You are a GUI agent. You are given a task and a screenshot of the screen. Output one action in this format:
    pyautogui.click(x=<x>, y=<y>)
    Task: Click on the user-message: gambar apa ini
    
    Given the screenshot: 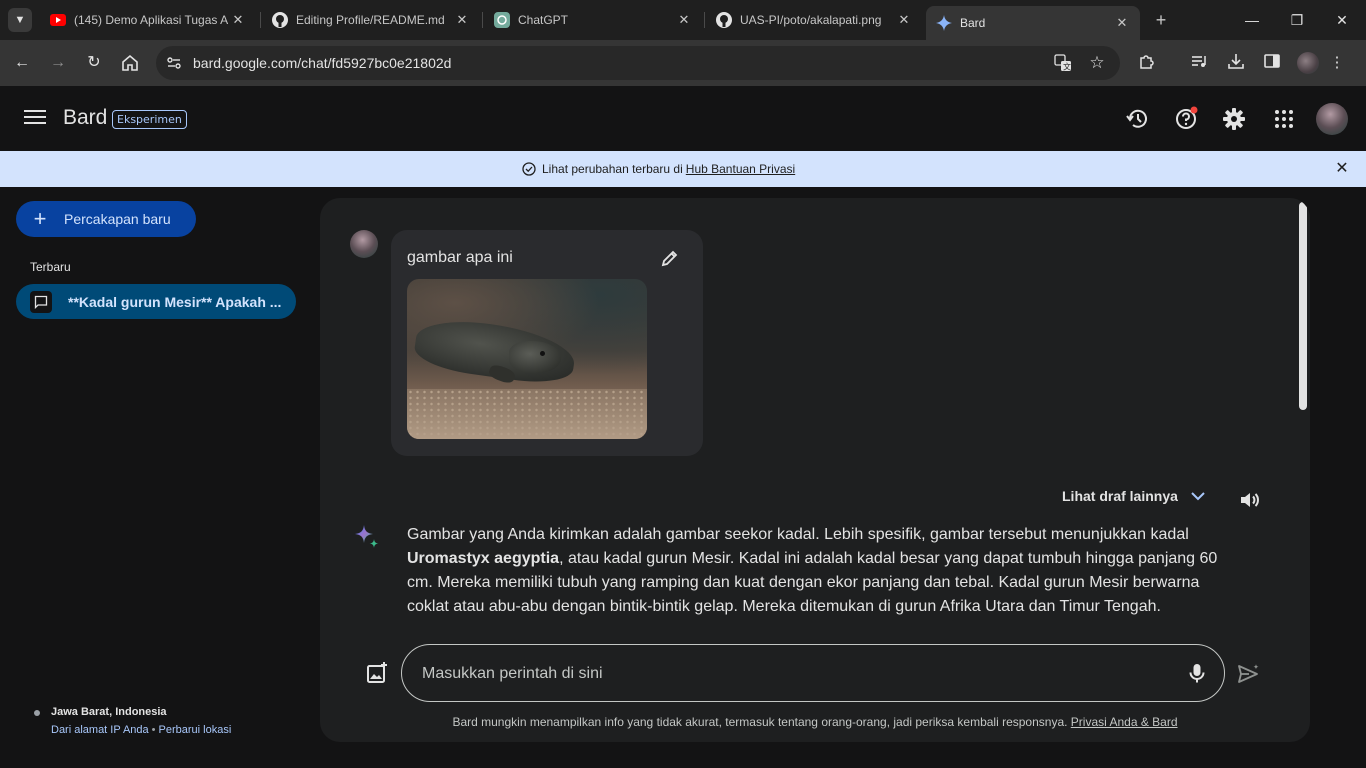 What is the action you would take?
    pyautogui.click(x=547, y=343)
    